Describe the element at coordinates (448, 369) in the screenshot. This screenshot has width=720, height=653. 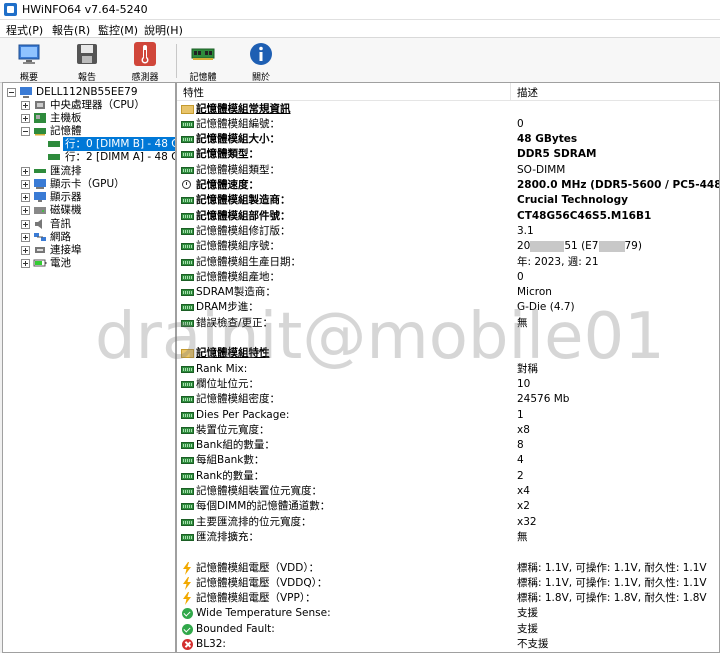
I see `list-item: Rank Mix: 對稱` at that location.